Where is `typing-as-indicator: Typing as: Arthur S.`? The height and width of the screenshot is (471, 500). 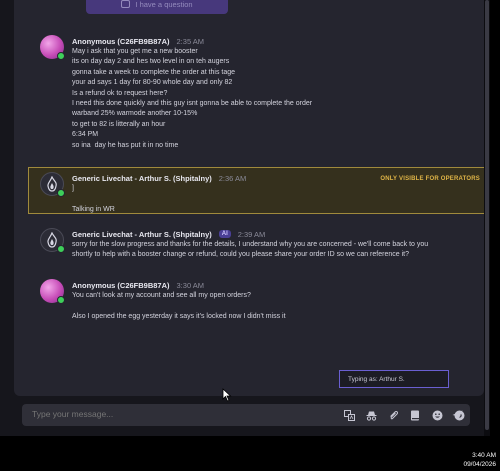
typing-as-indicator: Typing as: Arthur S. is located at coordinates (394, 379).